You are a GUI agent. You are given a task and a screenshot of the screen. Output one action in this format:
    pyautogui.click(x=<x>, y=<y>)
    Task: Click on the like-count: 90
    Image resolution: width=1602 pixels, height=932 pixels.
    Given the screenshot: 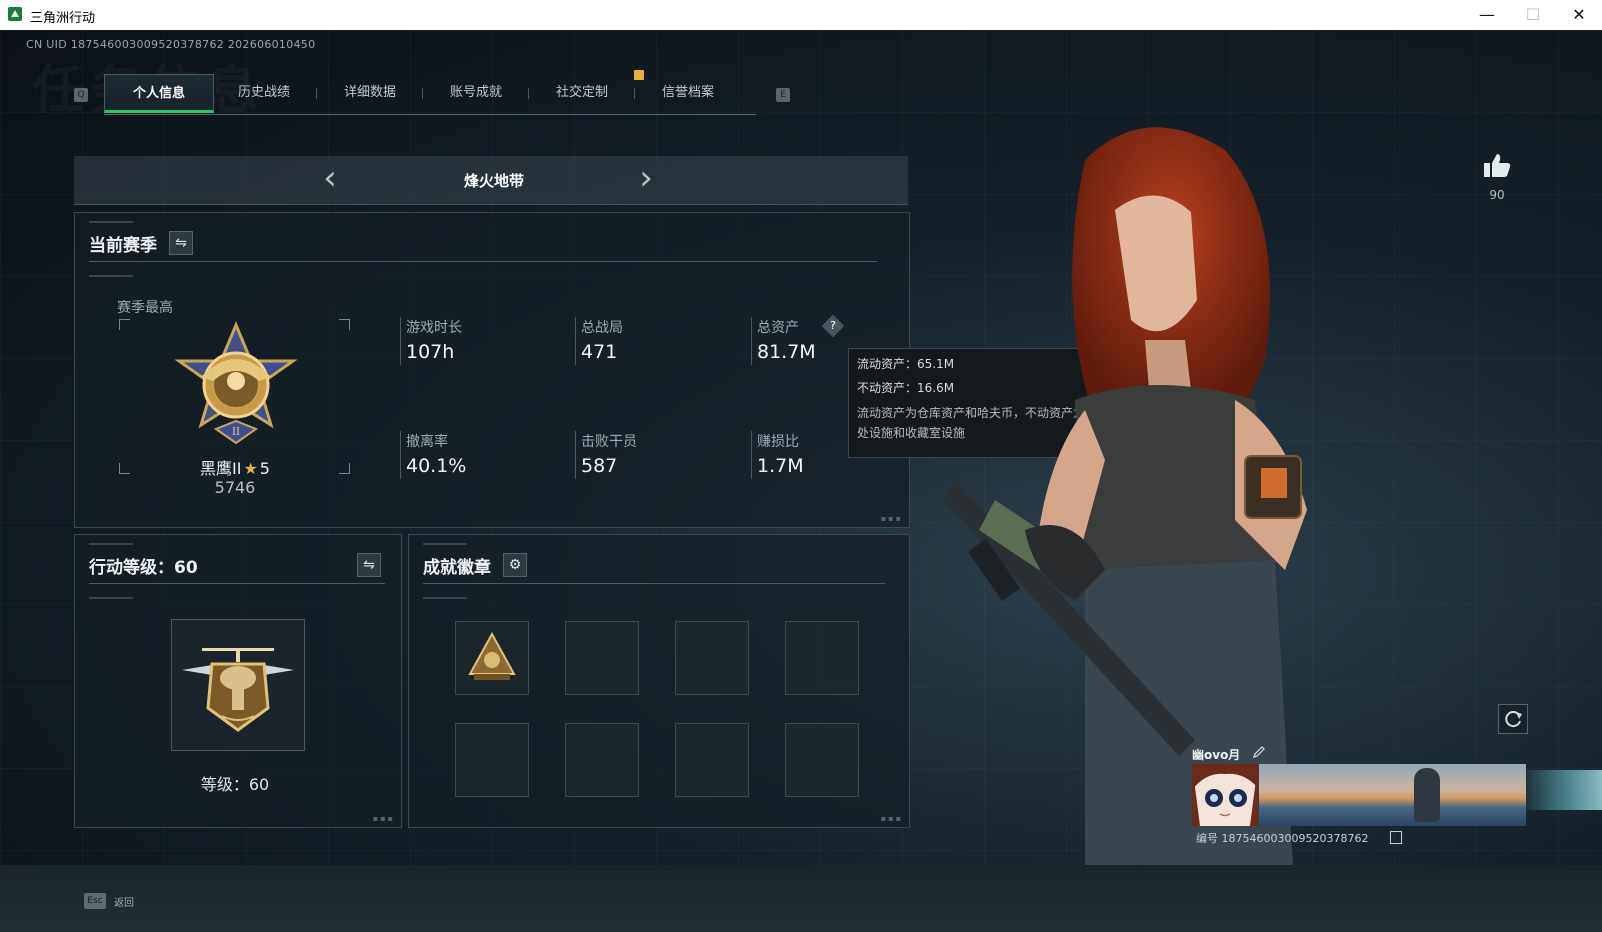 What is the action you would take?
    pyautogui.click(x=1497, y=195)
    